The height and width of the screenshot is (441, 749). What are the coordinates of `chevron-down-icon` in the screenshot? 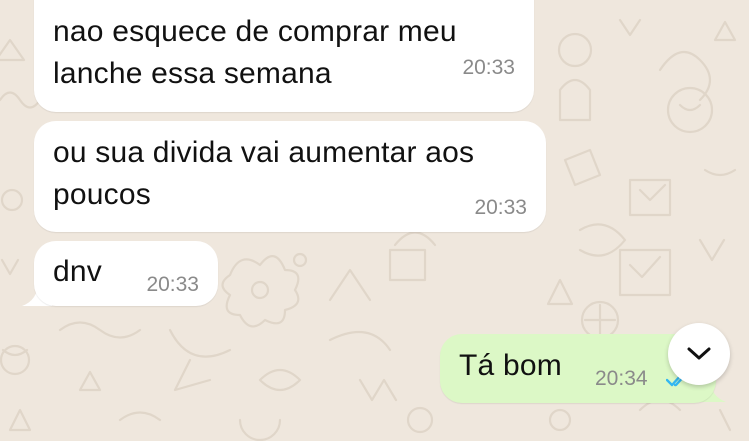 It's located at (699, 353).